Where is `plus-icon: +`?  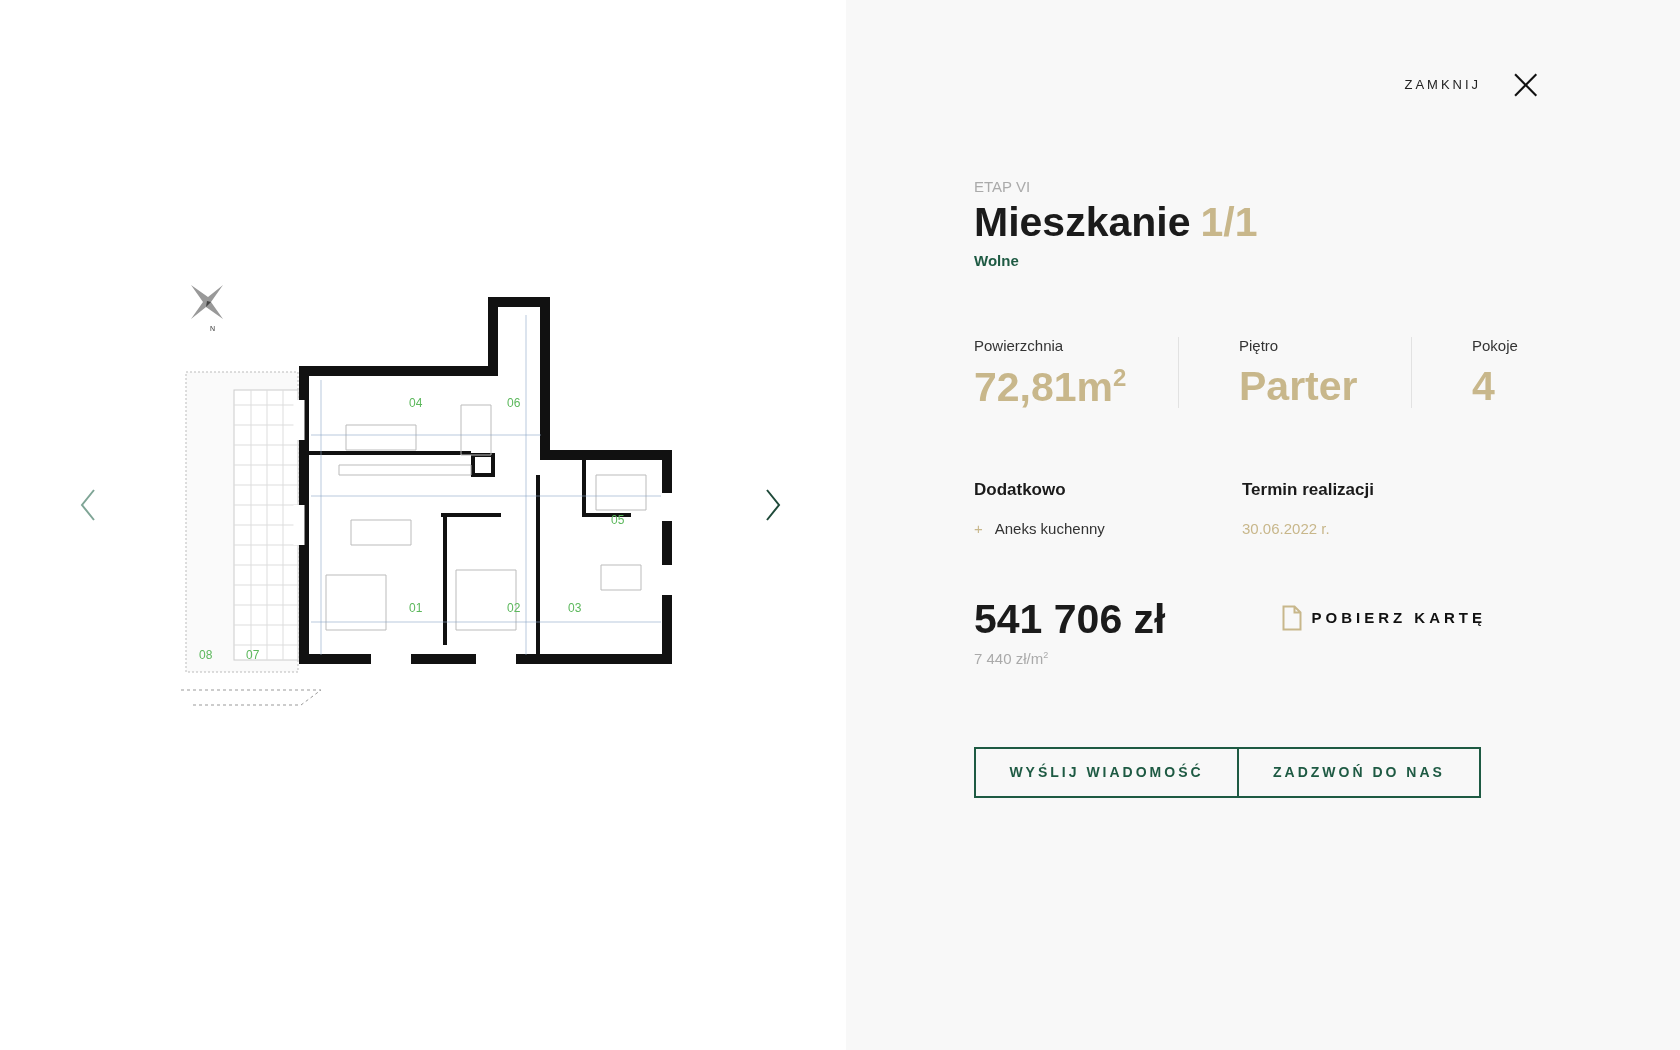
plus-icon: + is located at coordinates (978, 528).